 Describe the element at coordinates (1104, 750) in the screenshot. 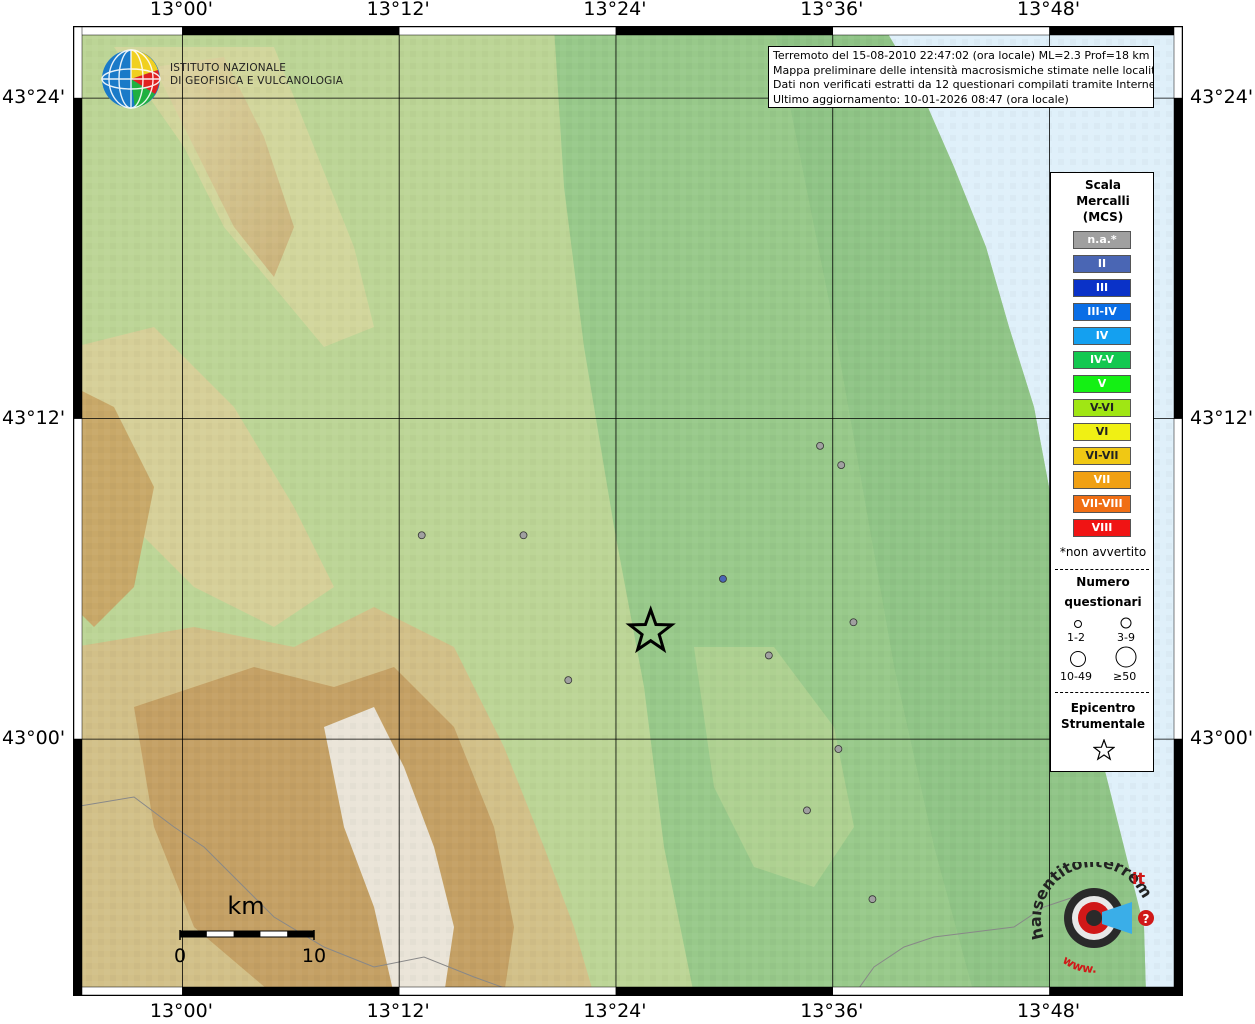

I see `star-icon` at that location.